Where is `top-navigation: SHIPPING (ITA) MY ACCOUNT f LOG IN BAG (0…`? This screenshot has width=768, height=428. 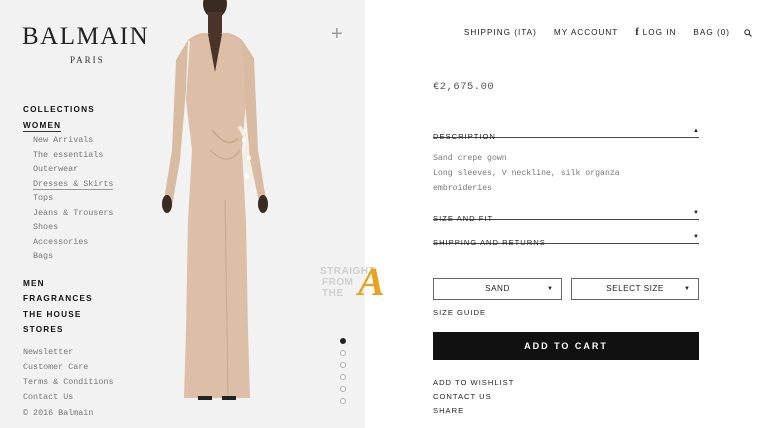
top-navigation: SHIPPING (ITA) MY ACCOUNT f LOG IN BAG (0… is located at coordinates (599, 32).